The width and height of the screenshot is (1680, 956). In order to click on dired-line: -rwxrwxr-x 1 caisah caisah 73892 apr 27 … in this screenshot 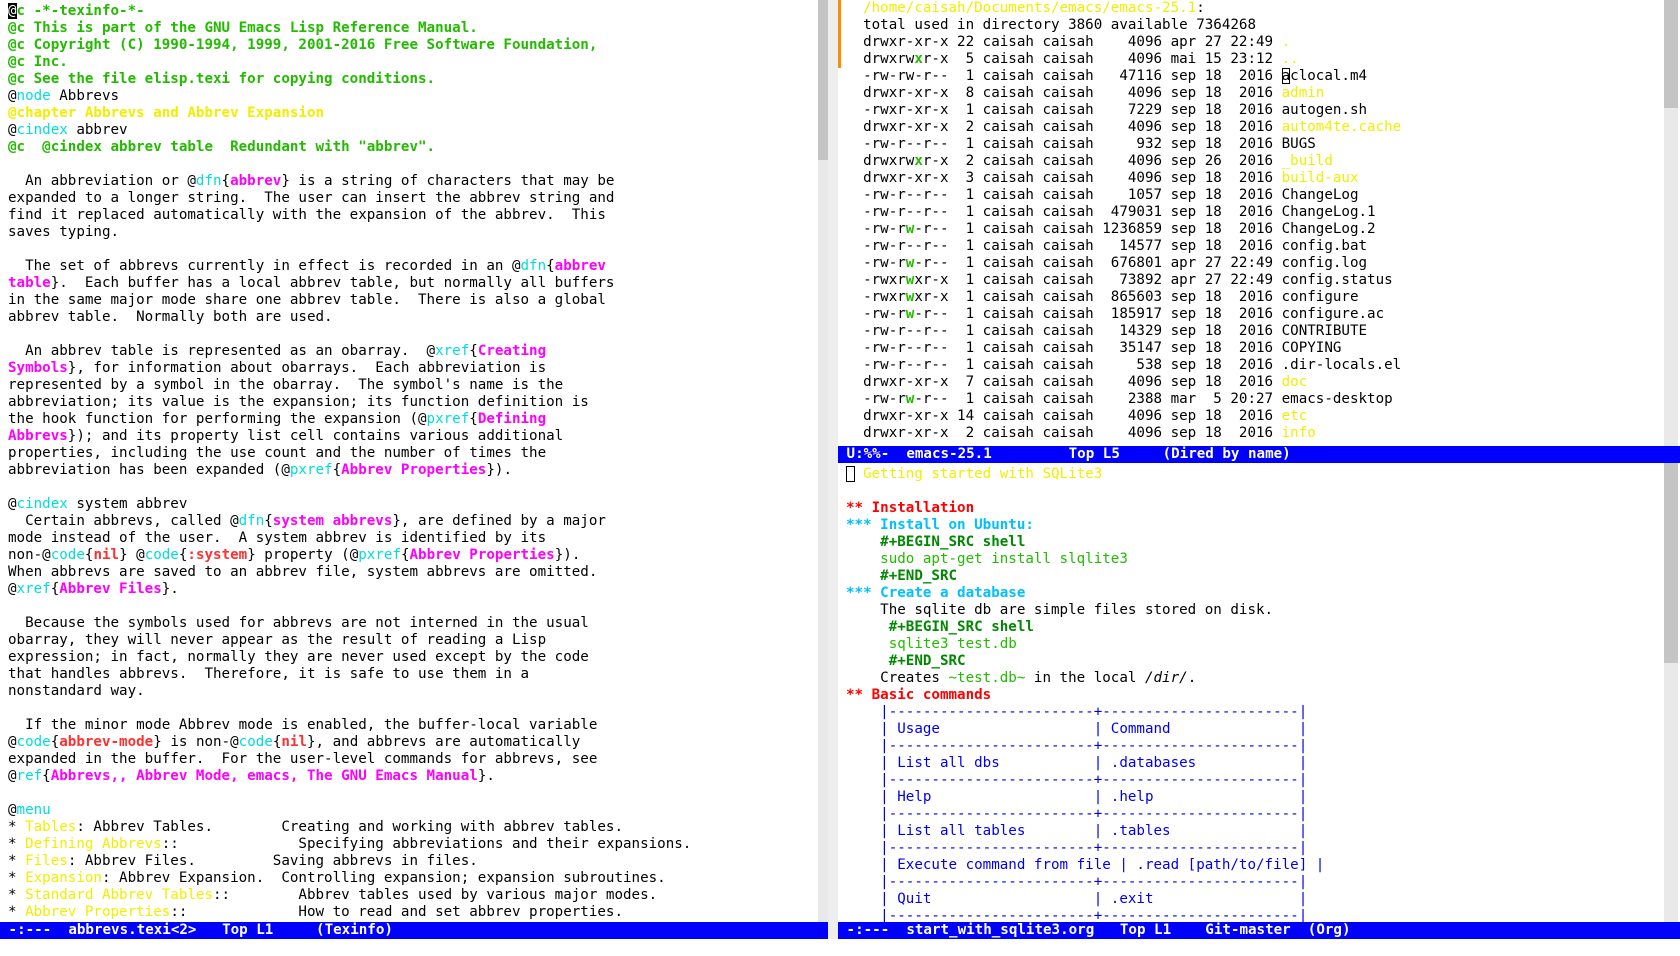, I will do `click(1255, 280)`.